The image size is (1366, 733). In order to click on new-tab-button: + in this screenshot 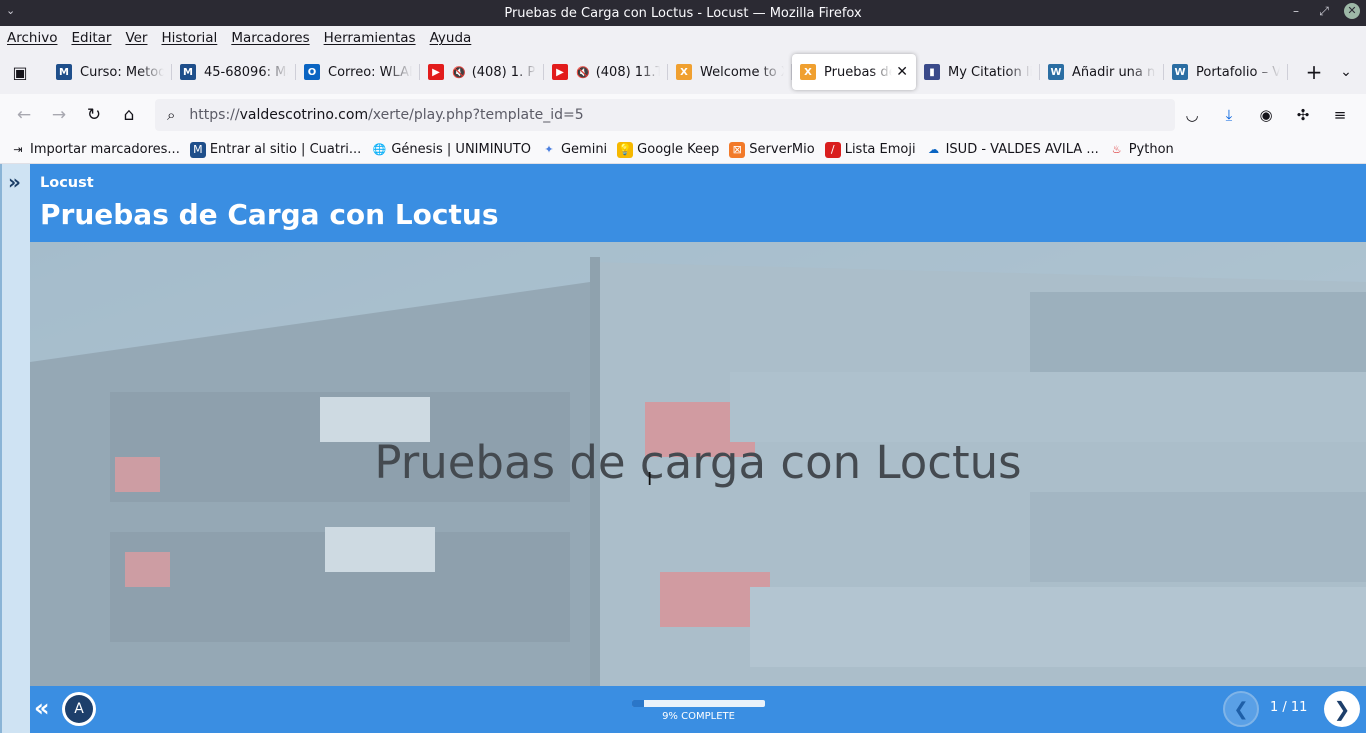, I will do `click(1314, 72)`.